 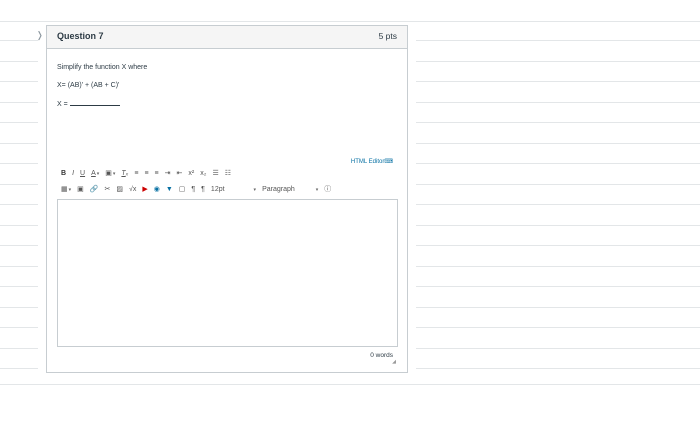 I want to click on indent-icon: ⇥, so click(x=168, y=174).